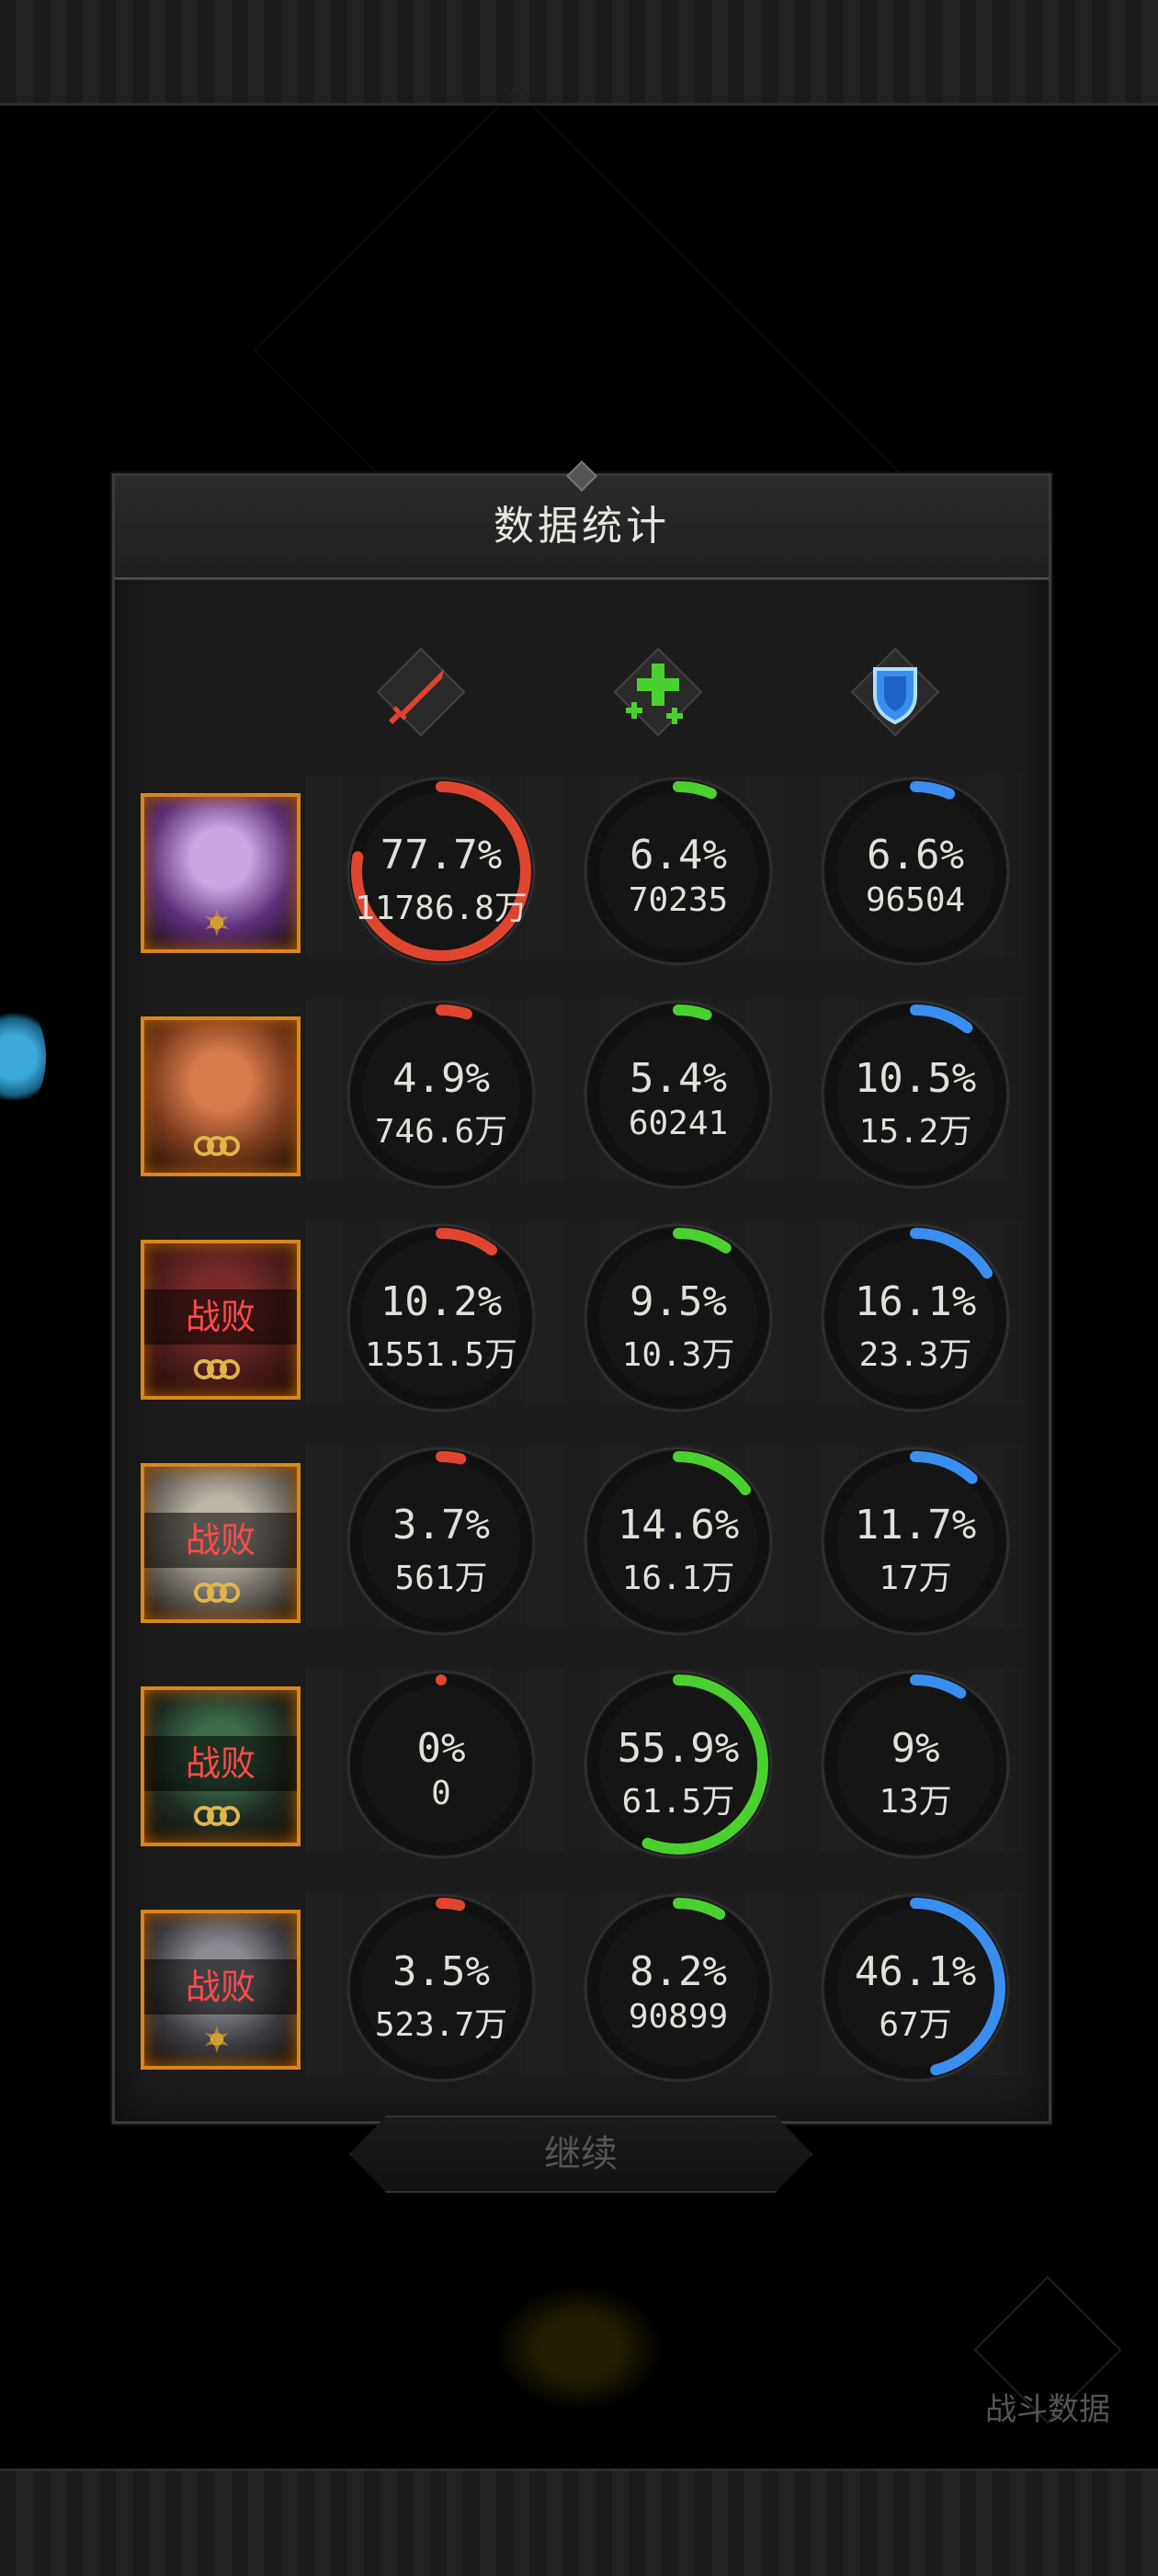 Image resolution: width=1158 pixels, height=2576 pixels. I want to click on heal-ring: 14.6% 16.1万, so click(678, 1542).